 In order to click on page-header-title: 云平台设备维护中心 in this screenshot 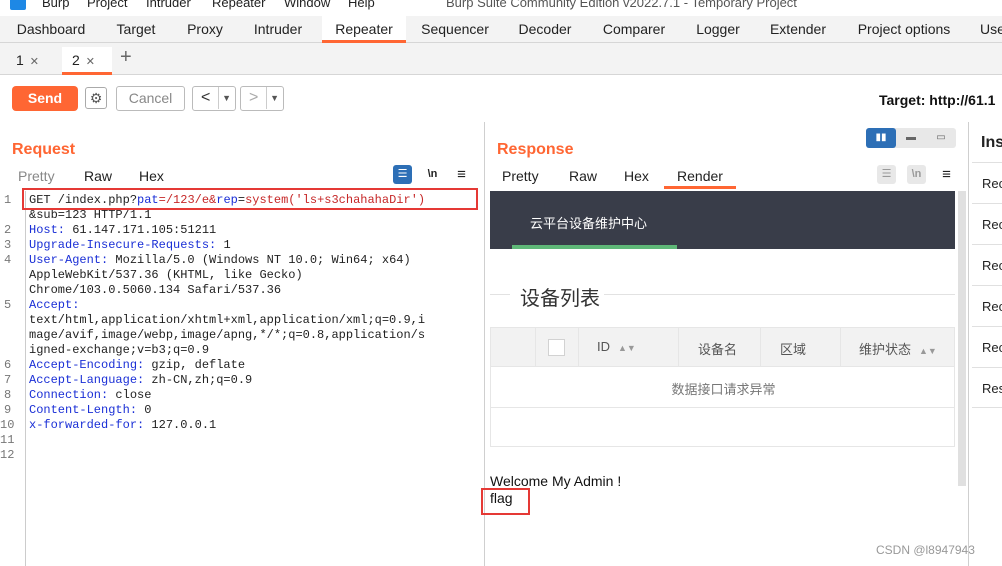, I will do `click(588, 222)`.